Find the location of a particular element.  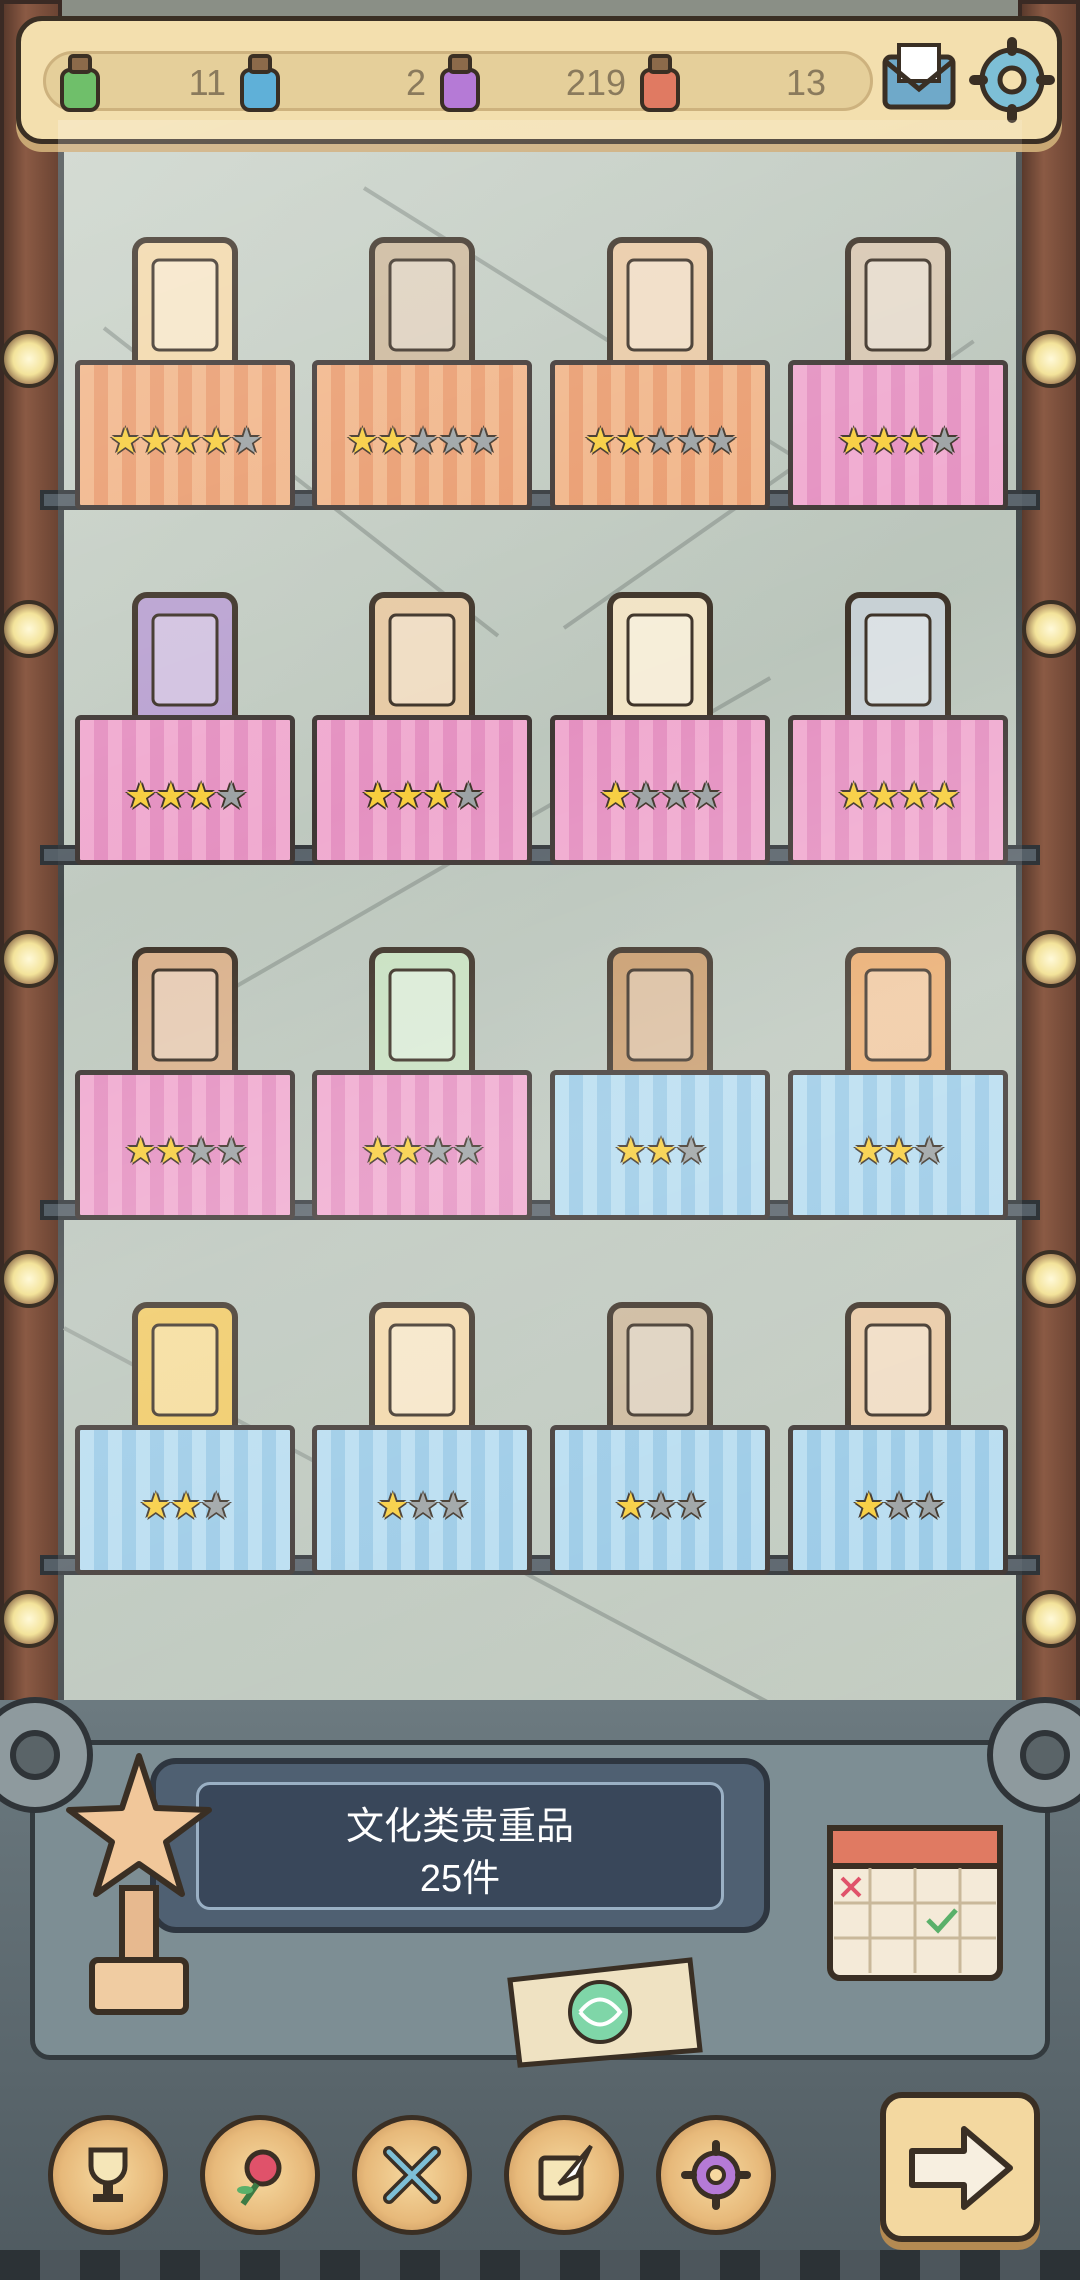

collection-info-panel: 文化类贵重品 25件 is located at coordinates (460, 1845).